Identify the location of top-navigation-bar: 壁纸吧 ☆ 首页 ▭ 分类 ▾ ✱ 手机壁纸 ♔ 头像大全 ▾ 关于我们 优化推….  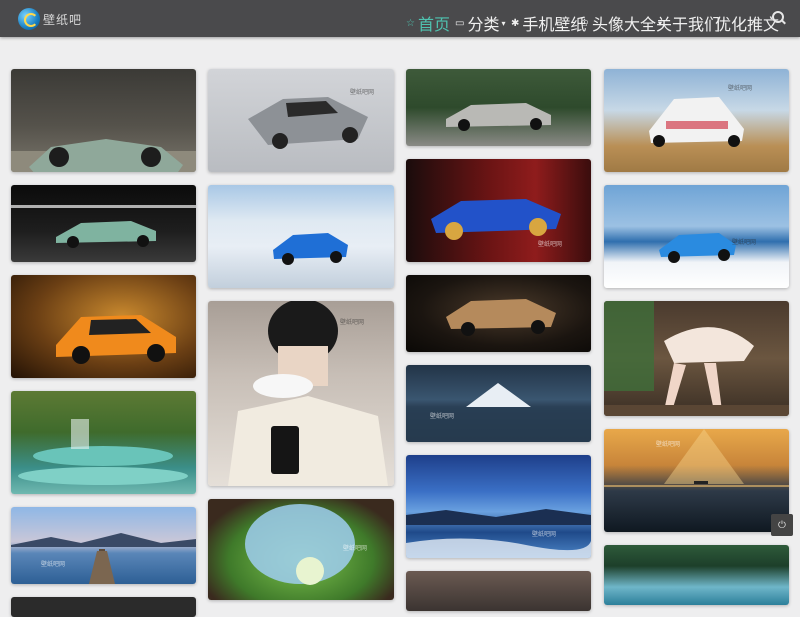
(400, 18).